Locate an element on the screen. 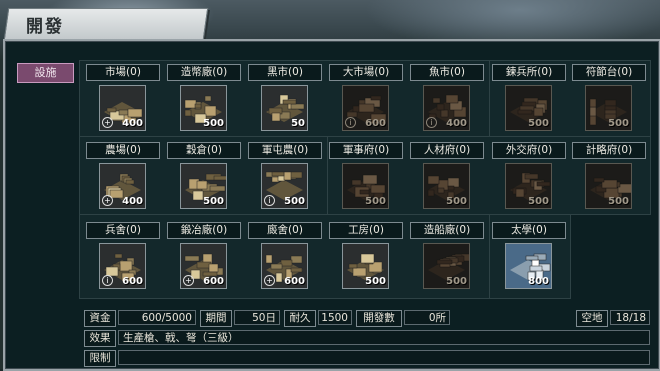 The image size is (660, 371). vacant-value: 18/18 is located at coordinates (630, 317).